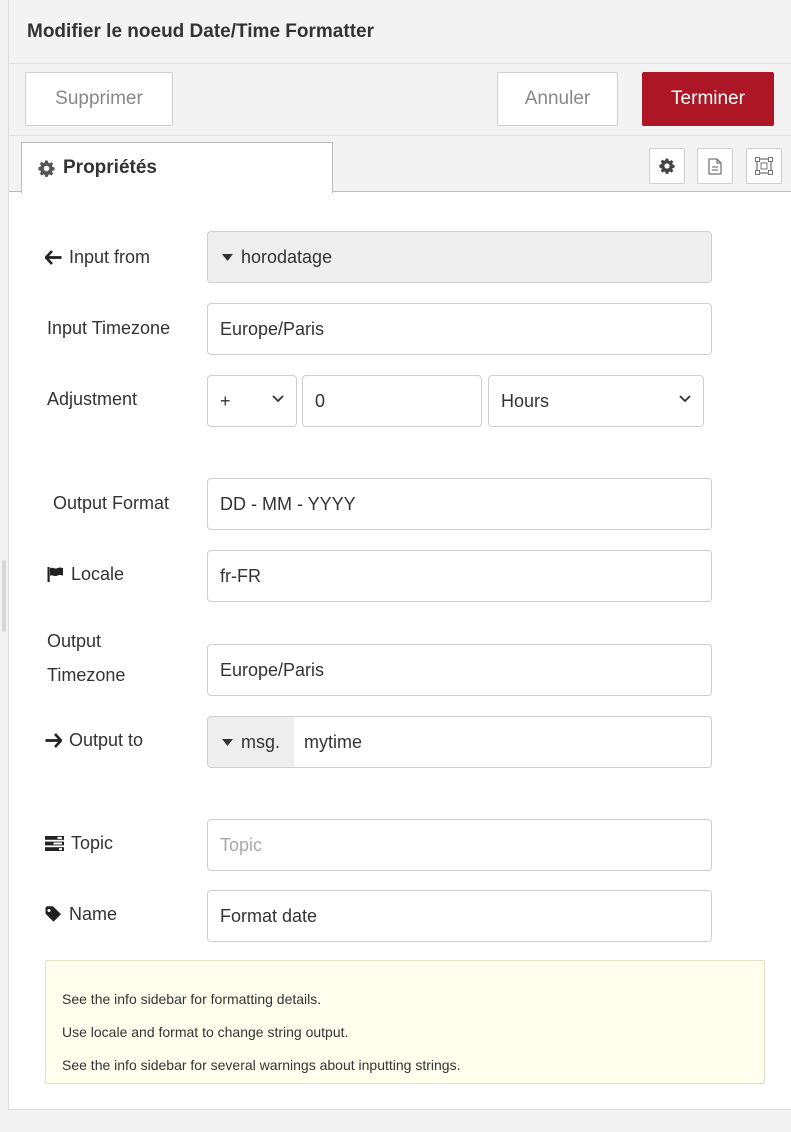  I want to click on input-from-typed-input: horodatage, so click(459, 257).